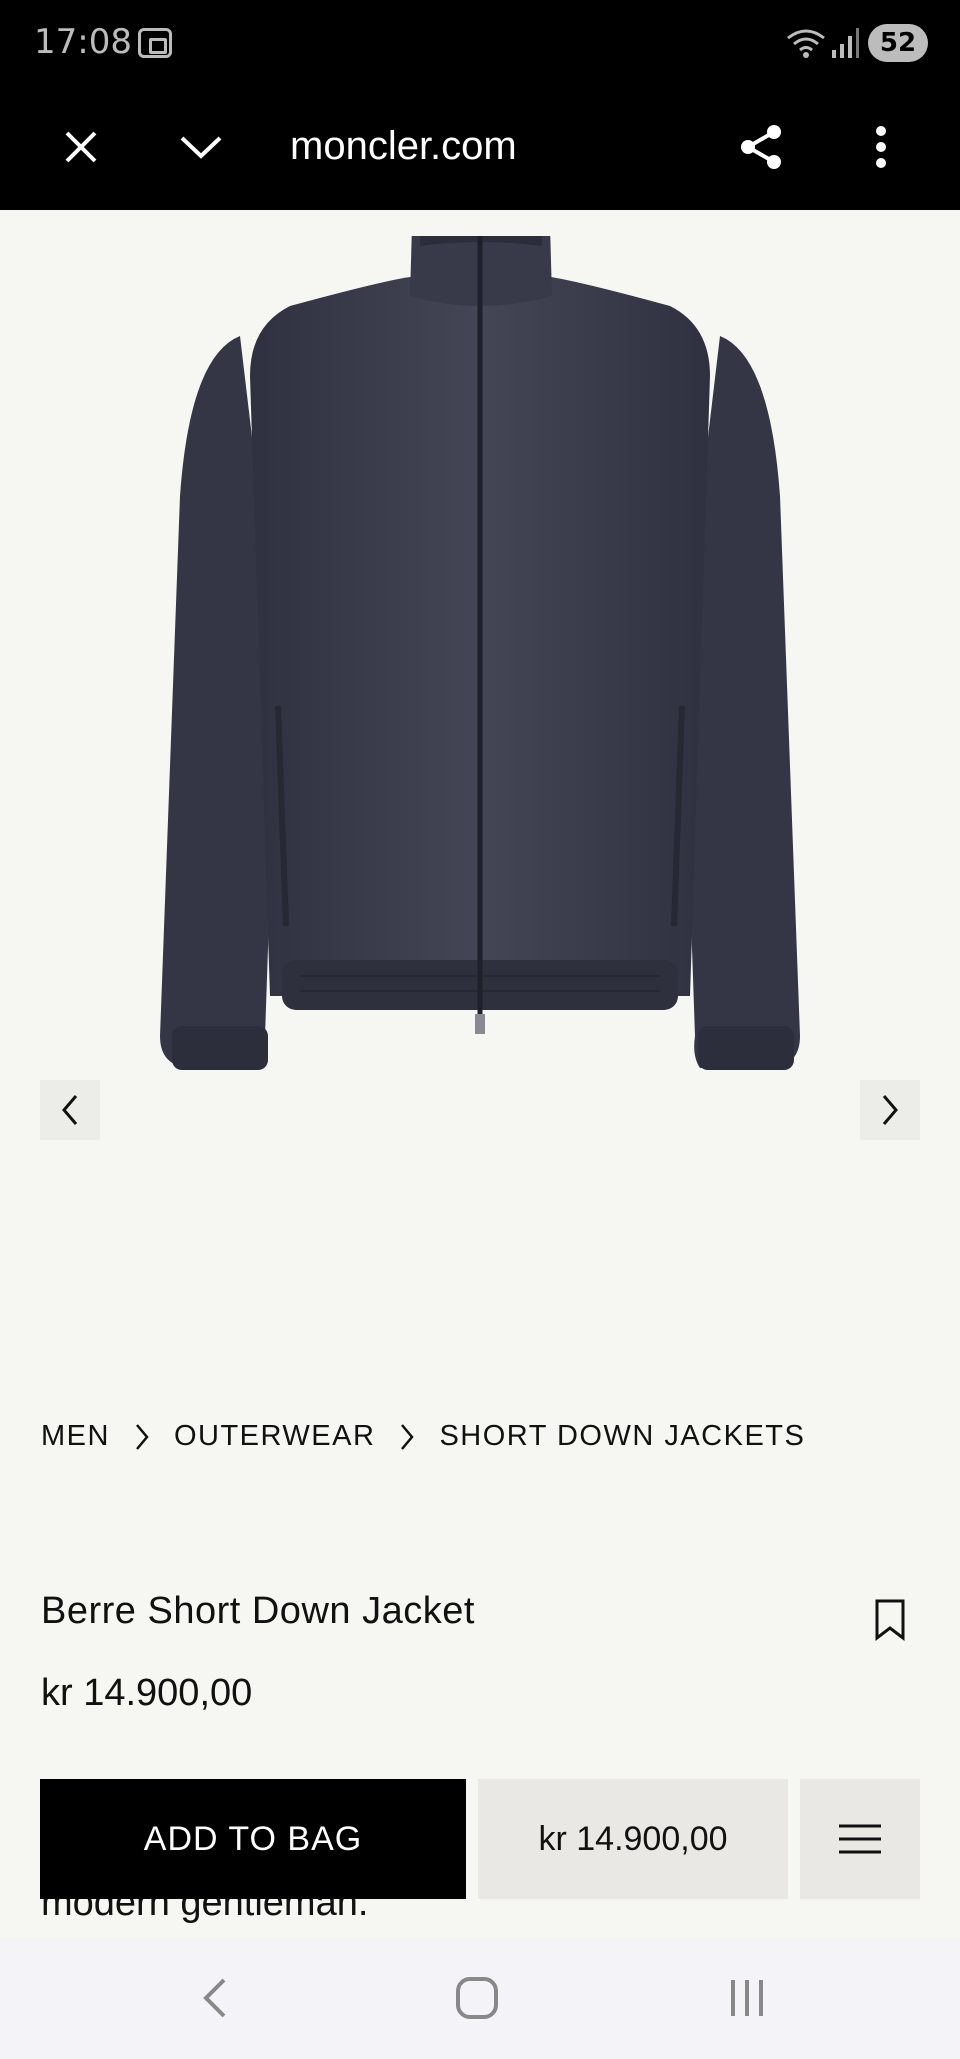  Describe the element at coordinates (480, 42) in the screenshot. I see `status-bar: 17:08 52` at that location.